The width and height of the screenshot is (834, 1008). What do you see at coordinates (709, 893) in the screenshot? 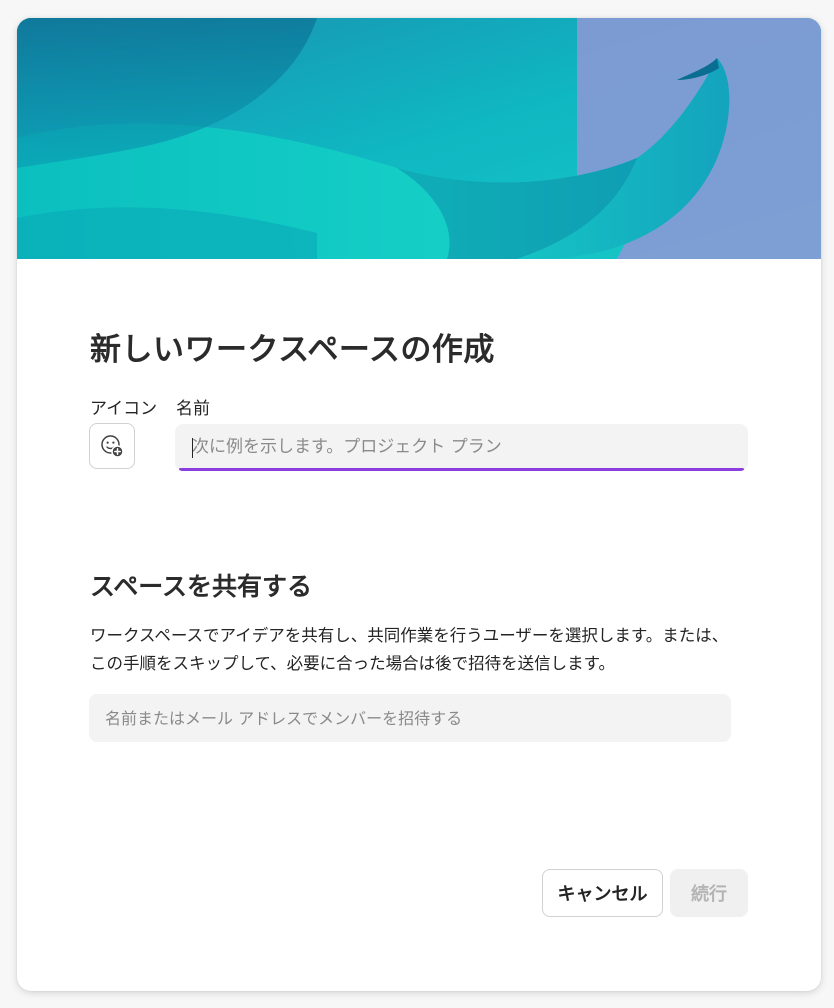
I see `continue-button: 続行` at bounding box center [709, 893].